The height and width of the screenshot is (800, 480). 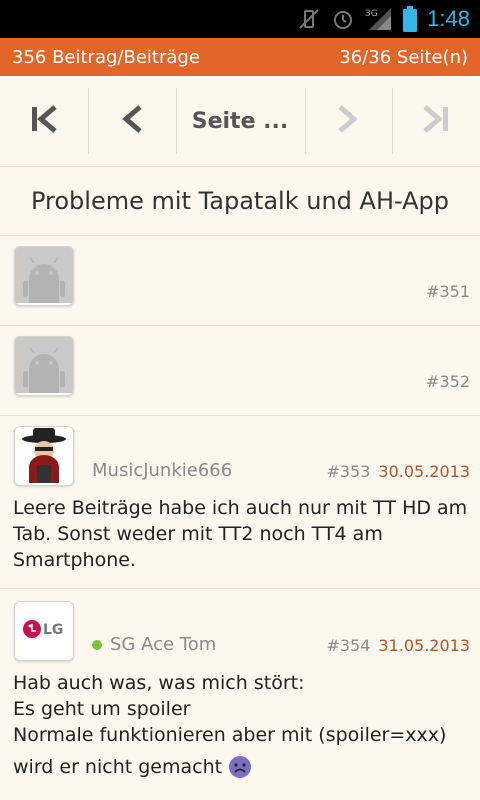 What do you see at coordinates (448, 18) in the screenshot?
I see `clock: 1:48` at bounding box center [448, 18].